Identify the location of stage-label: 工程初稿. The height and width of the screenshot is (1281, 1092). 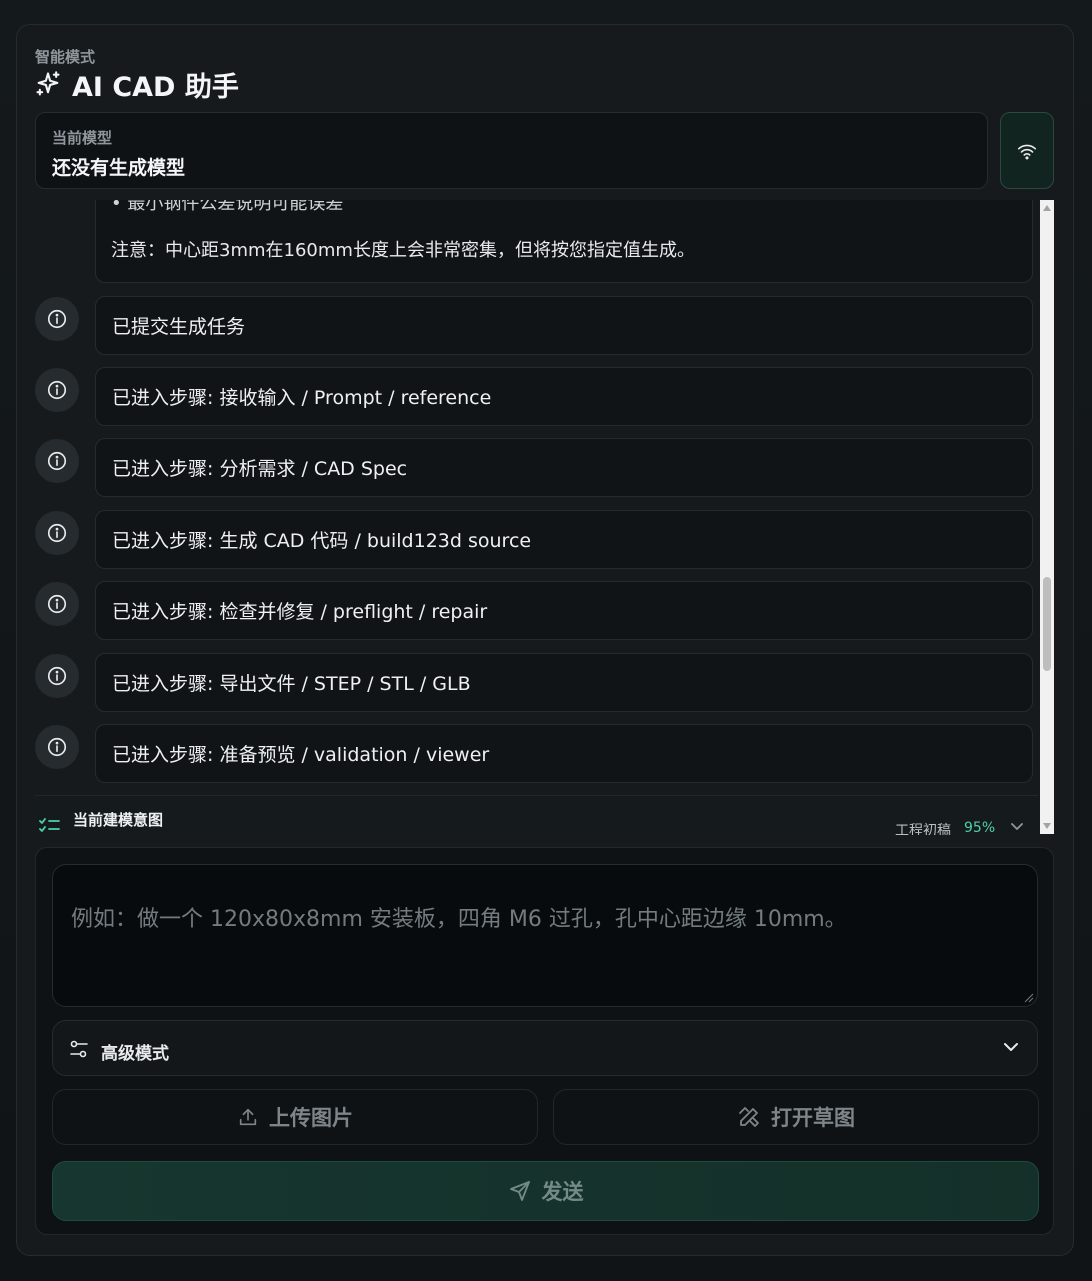
(923, 829).